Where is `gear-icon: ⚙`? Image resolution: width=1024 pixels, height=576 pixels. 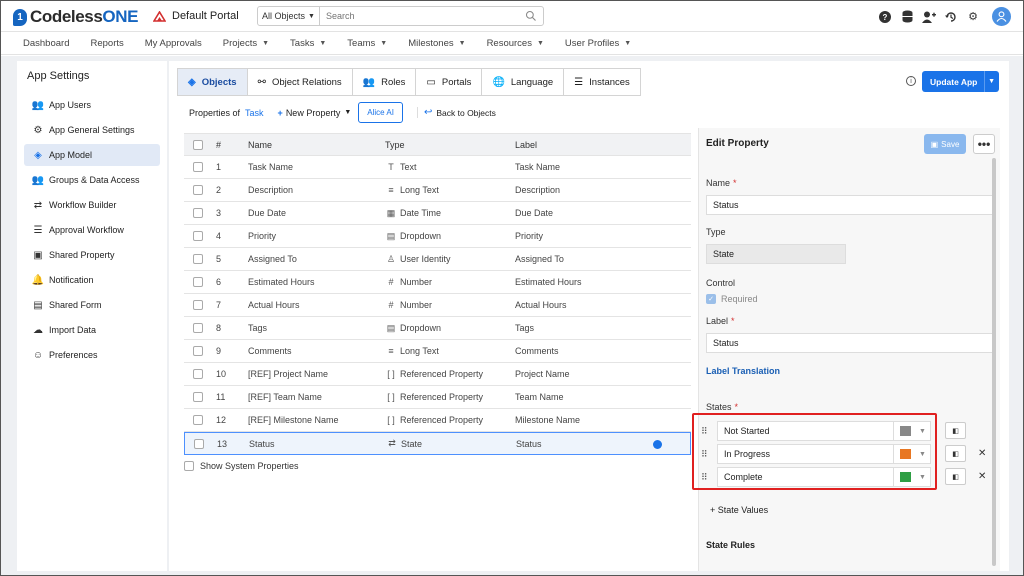 gear-icon: ⚙ is located at coordinates (973, 17).